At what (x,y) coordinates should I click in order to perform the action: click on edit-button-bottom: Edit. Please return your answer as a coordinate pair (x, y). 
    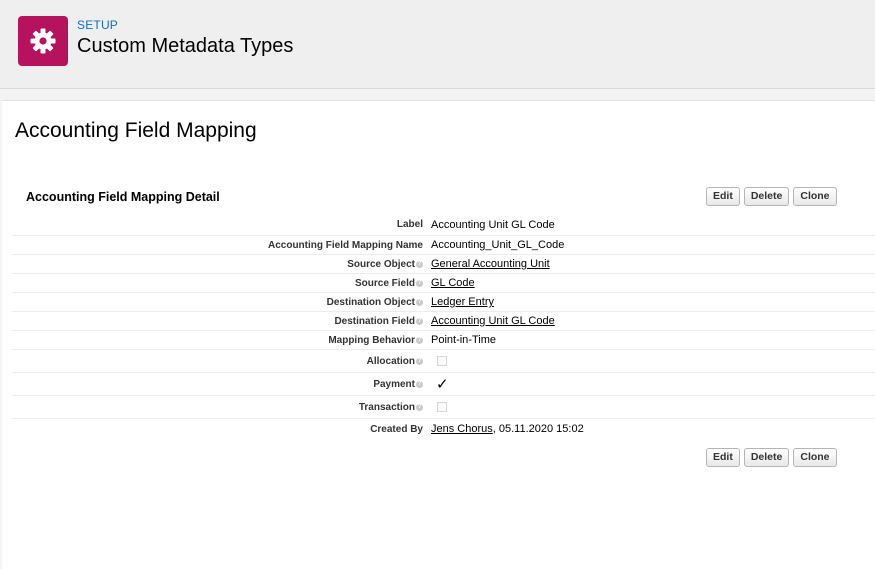
    Looking at the image, I should click on (723, 457).